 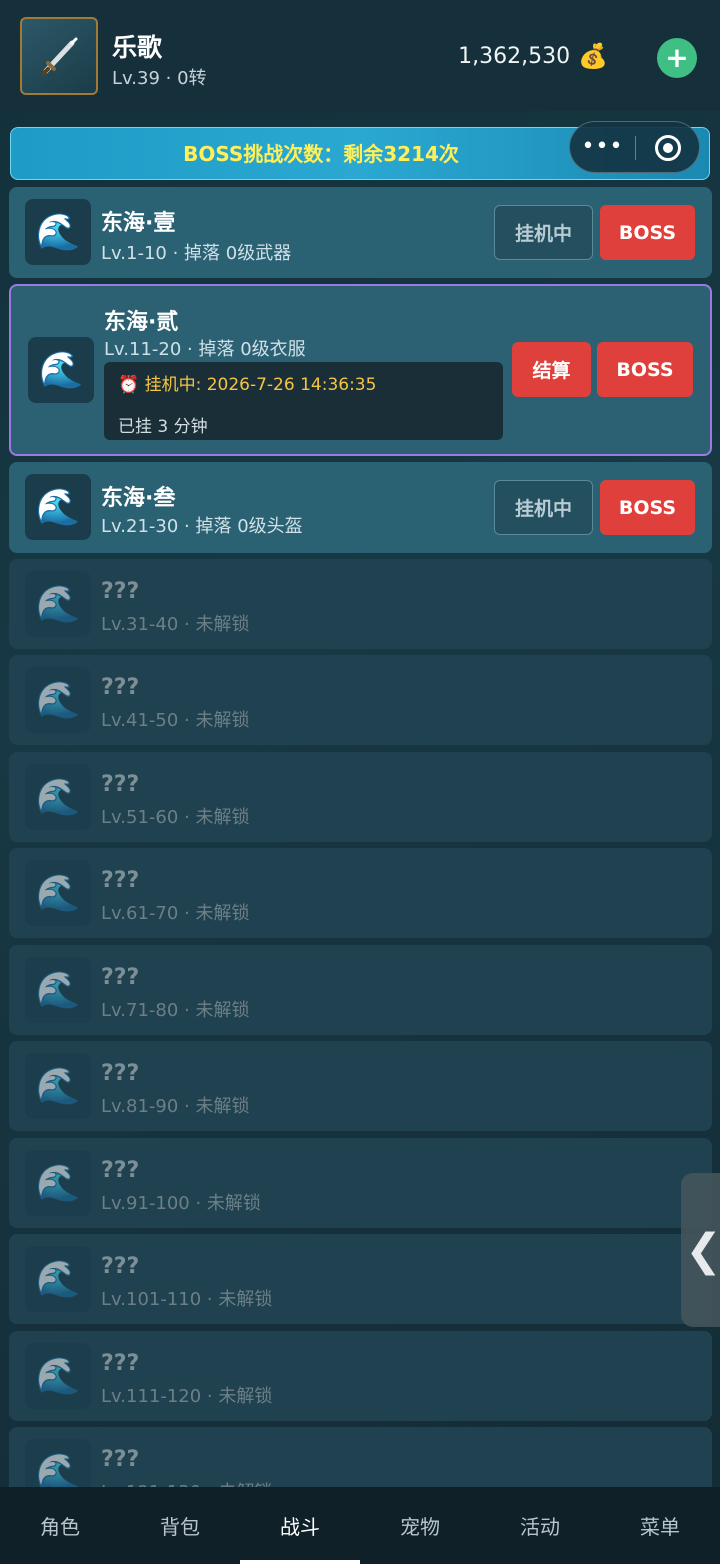 What do you see at coordinates (360, 232) in the screenshot?
I see `map-card: 🌊 东海·壹 Lv.1-10 · 掉落 0级武器 挂机中 BOSS` at bounding box center [360, 232].